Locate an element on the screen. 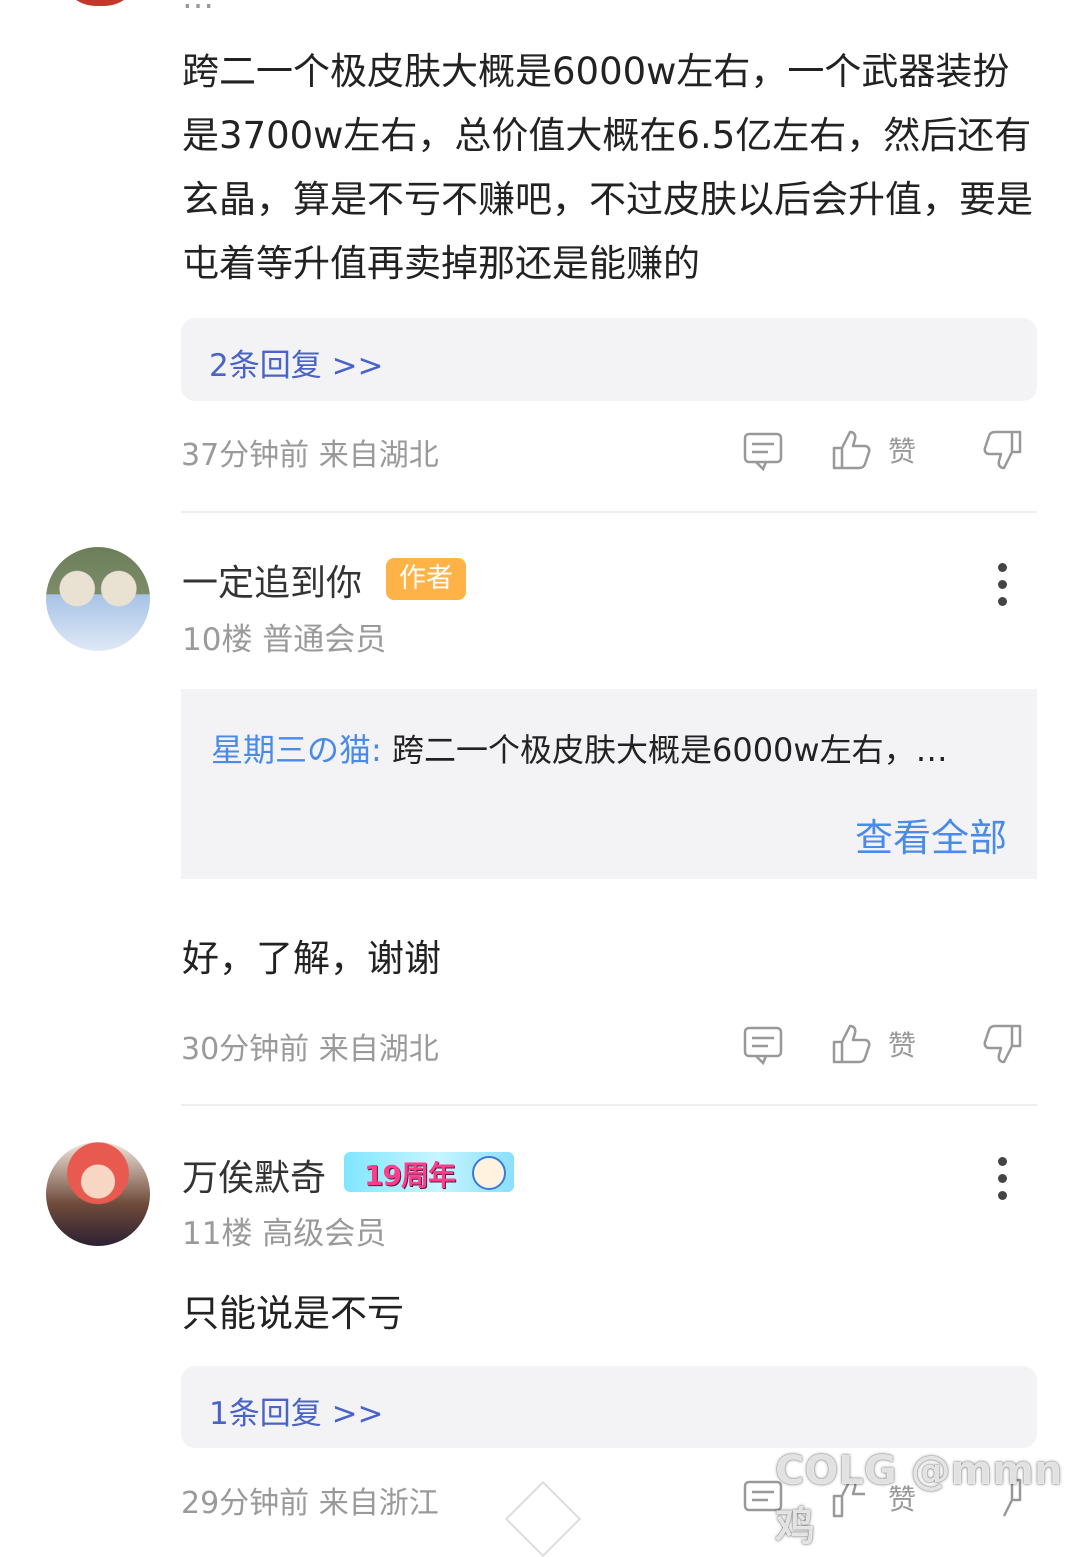 The image size is (1080, 1557). view-all-link: 查看全部 is located at coordinates (931, 834).